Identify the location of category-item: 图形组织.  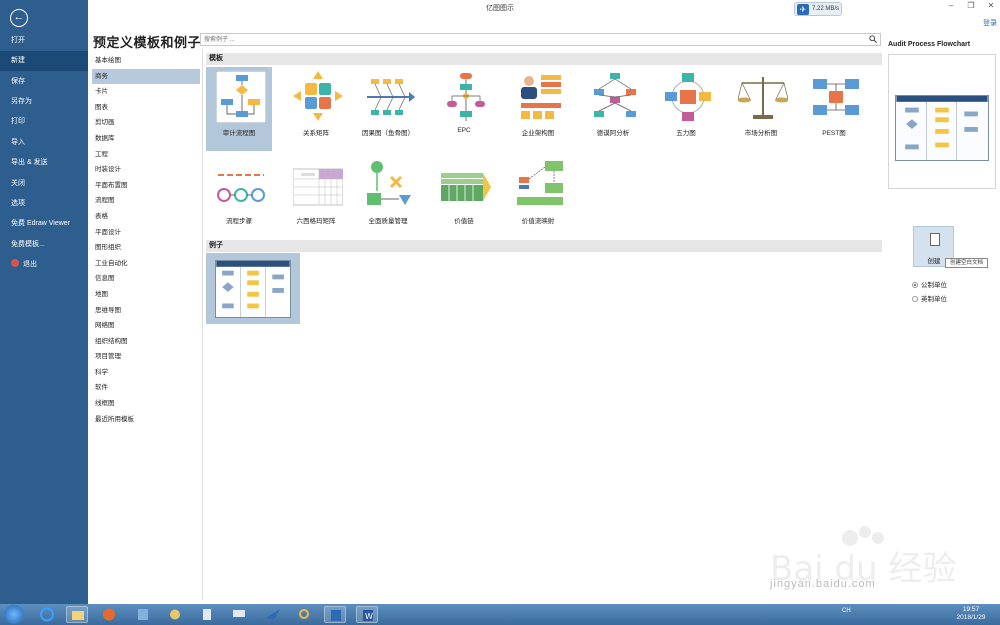
(146, 248).